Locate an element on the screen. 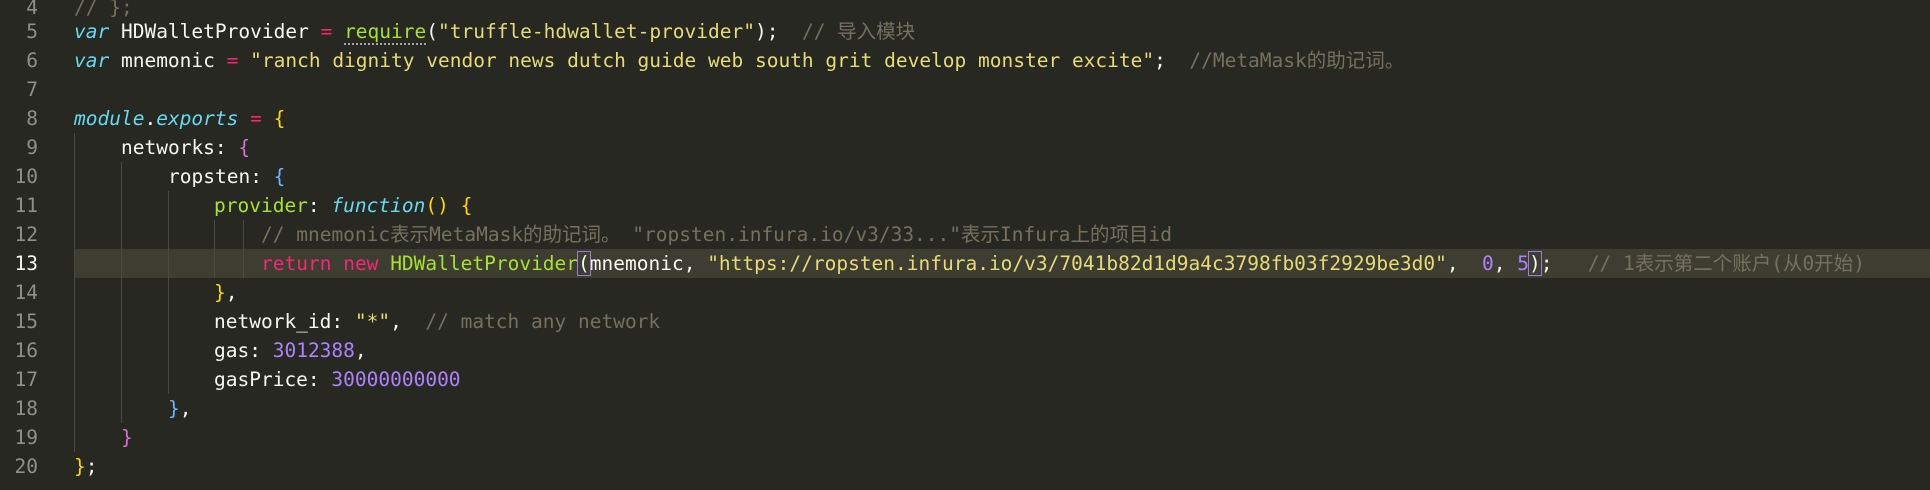 The image size is (1930, 490). line-content: }; is located at coordinates (86, 466).